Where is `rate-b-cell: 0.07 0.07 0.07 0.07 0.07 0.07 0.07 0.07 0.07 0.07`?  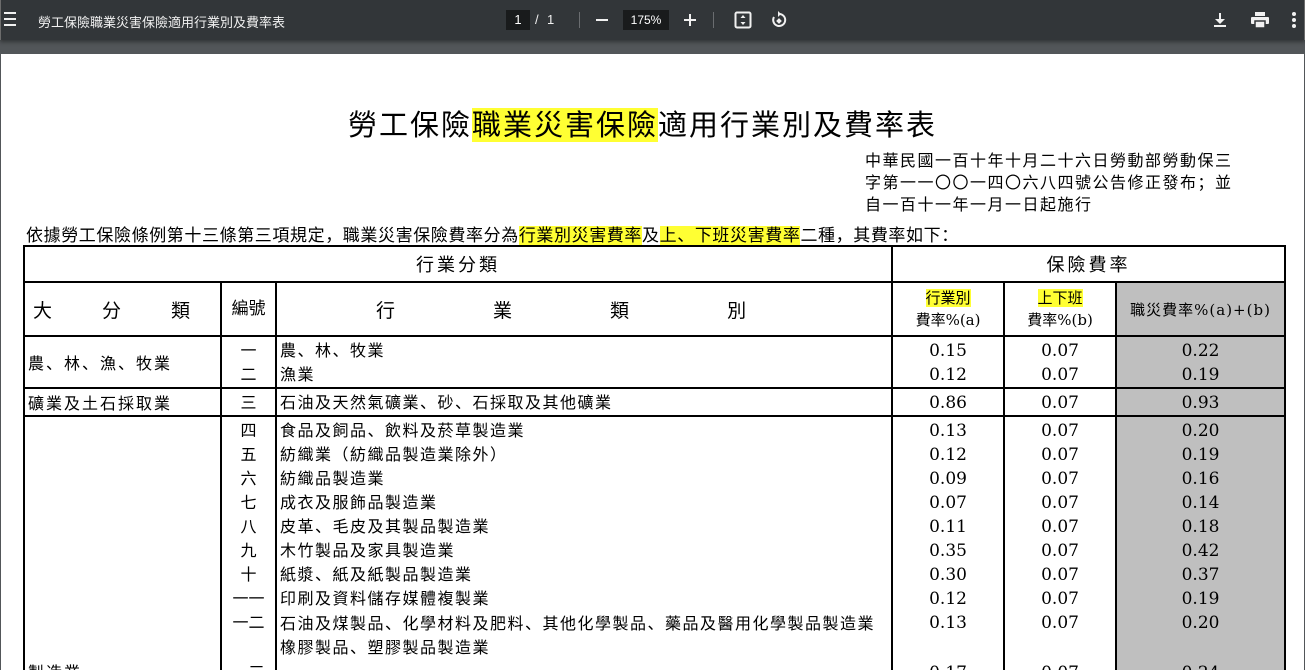
rate-b-cell: 0.07 0.07 0.07 0.07 0.07 0.07 0.07 0.07 0.07 0.07 is located at coordinates (1060, 542).